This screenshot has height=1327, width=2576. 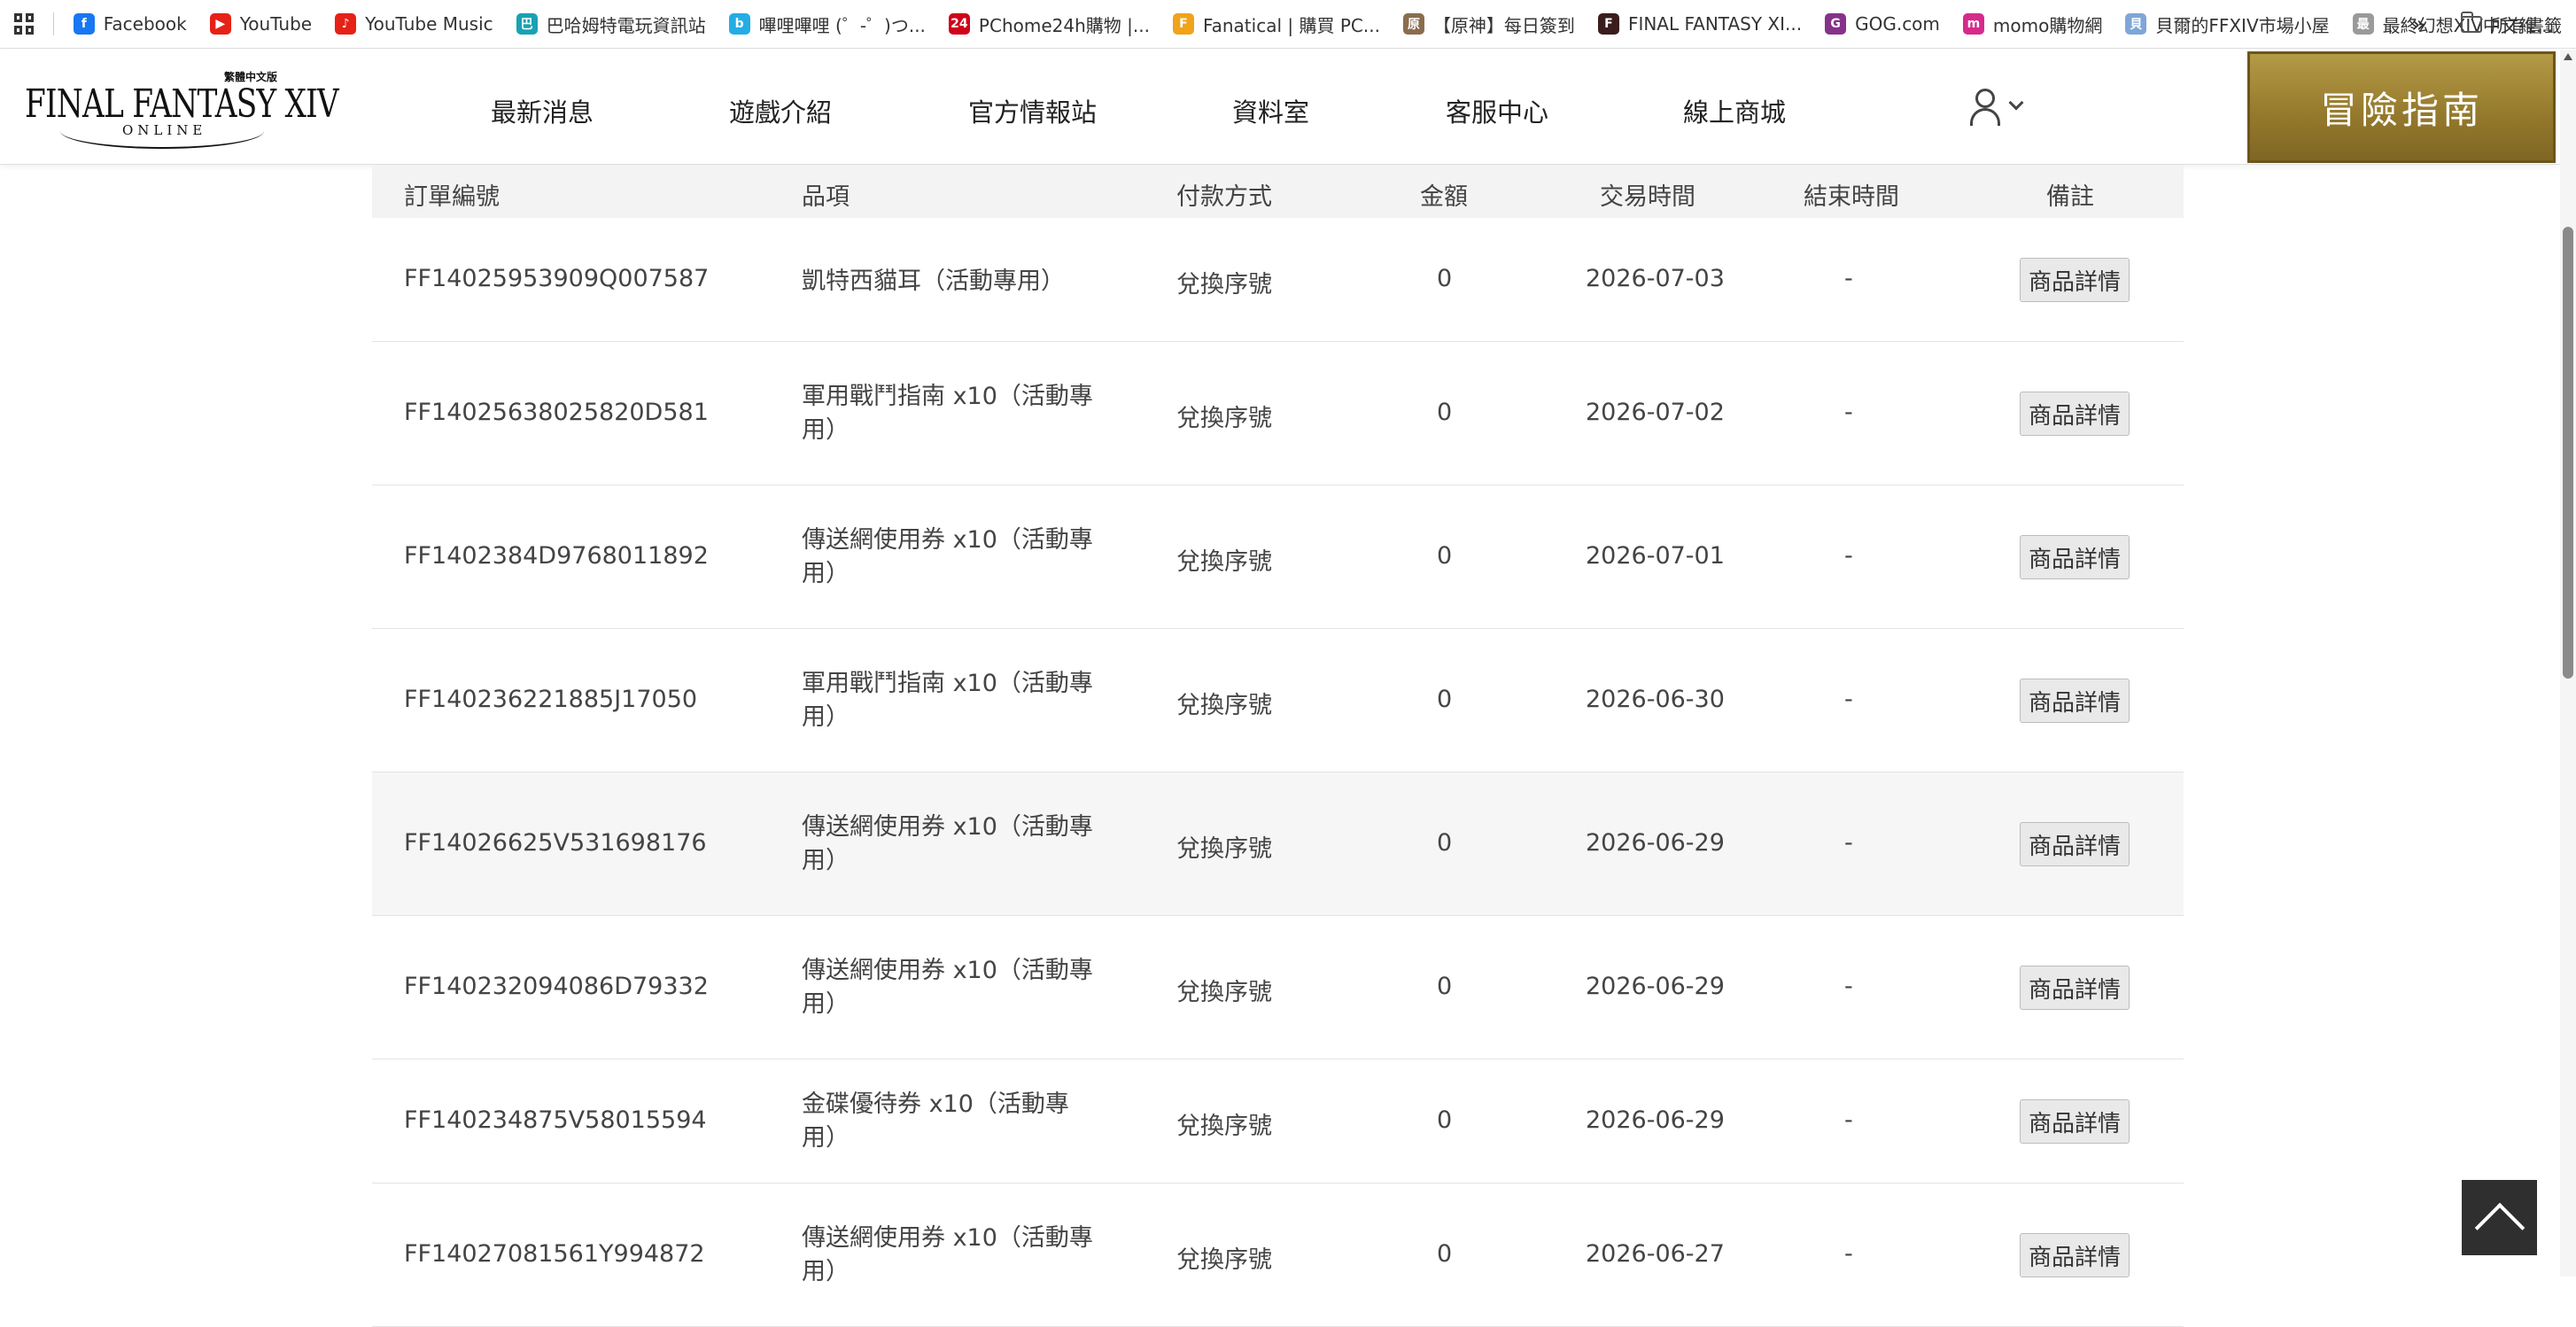 What do you see at coordinates (1655, 1120) in the screenshot?
I see `cell-trade-time: 2026-06-29` at bounding box center [1655, 1120].